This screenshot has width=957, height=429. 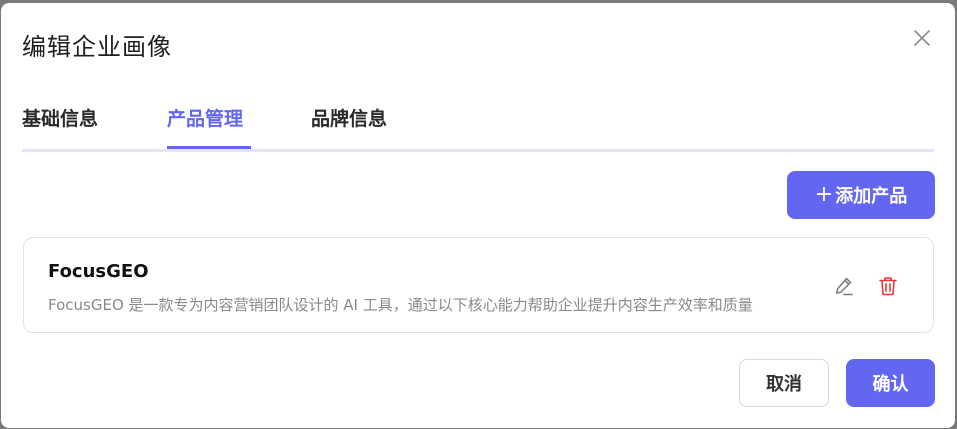 I want to click on confirm-button: 确认, so click(x=890, y=383).